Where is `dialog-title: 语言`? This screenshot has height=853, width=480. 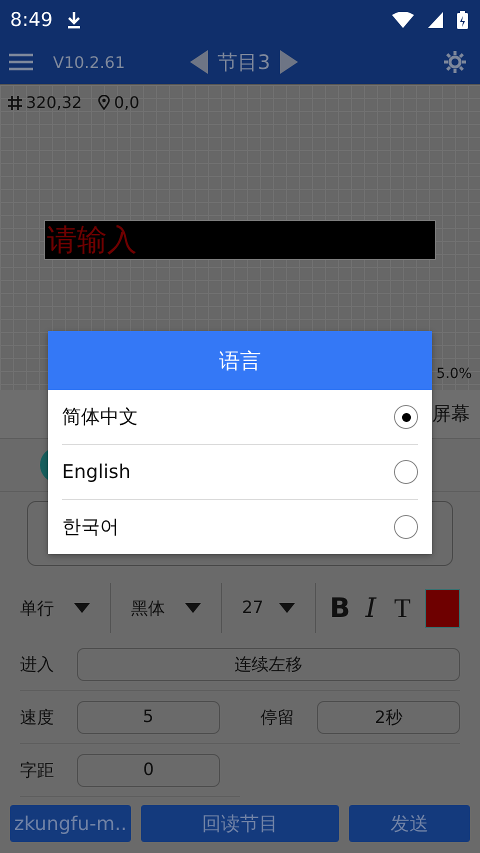 dialog-title: 语言 is located at coordinates (240, 360).